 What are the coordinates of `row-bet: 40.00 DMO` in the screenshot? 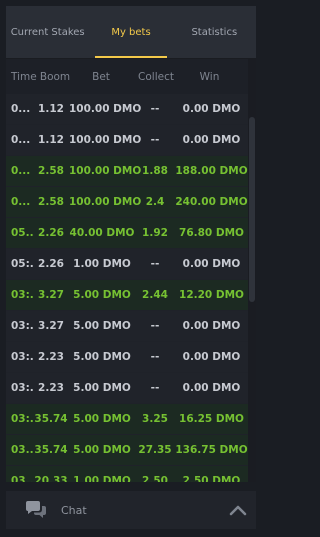 It's located at (102, 233).